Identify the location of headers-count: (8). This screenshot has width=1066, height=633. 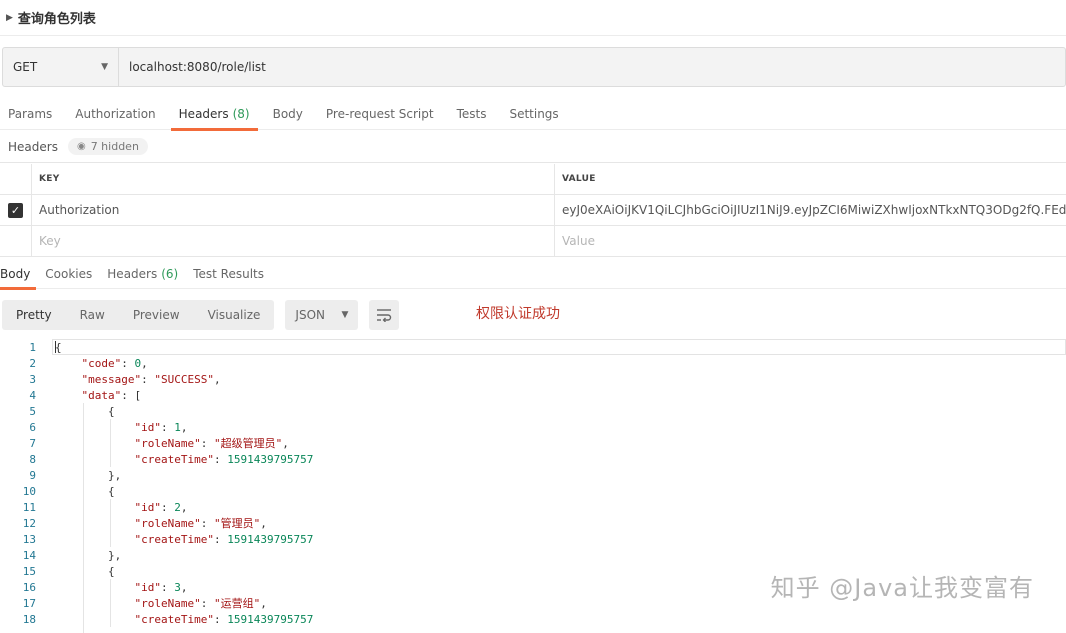
(241, 114).